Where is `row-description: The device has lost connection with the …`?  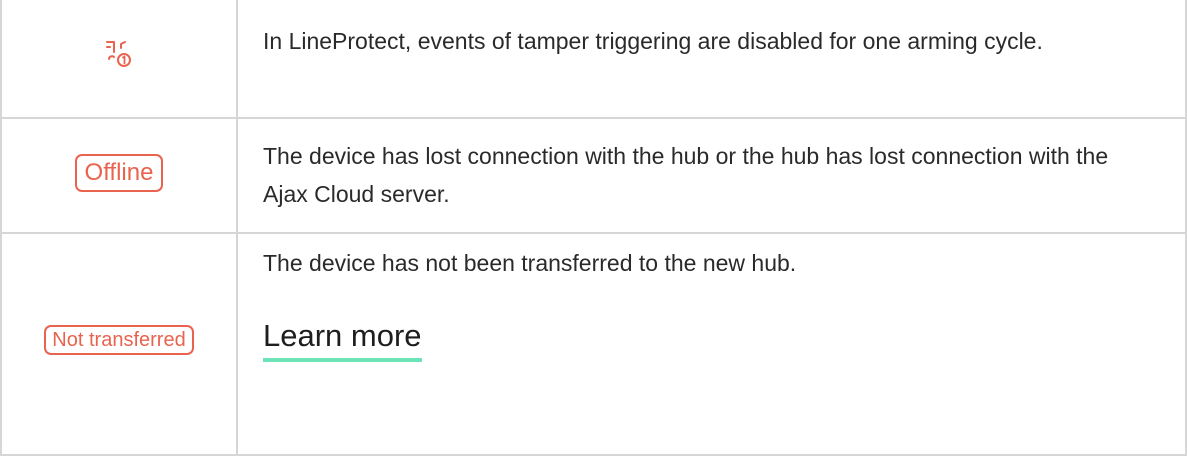 row-description: The device has lost connection with the … is located at coordinates (686, 175).